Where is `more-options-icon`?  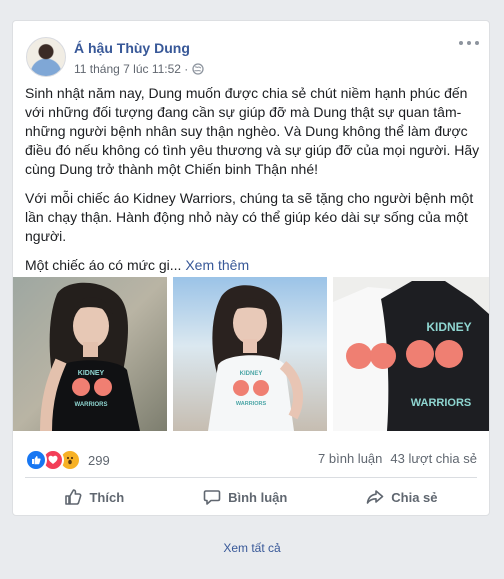 more-options-icon is located at coordinates (469, 43).